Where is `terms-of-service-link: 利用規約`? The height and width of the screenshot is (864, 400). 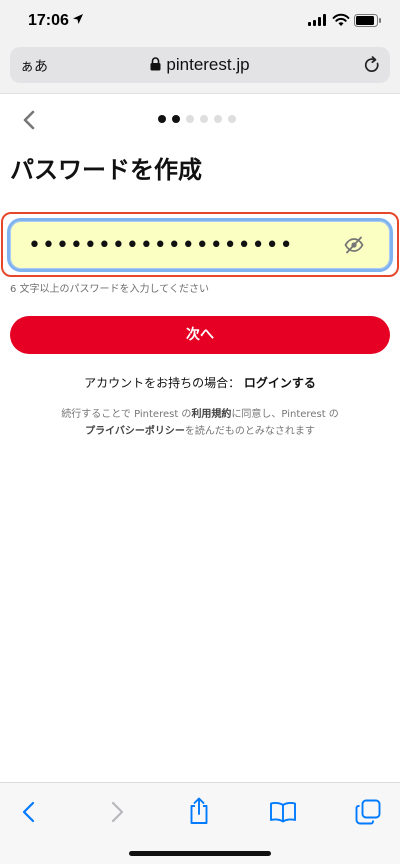 terms-of-service-link: 利用規約 is located at coordinates (211, 414).